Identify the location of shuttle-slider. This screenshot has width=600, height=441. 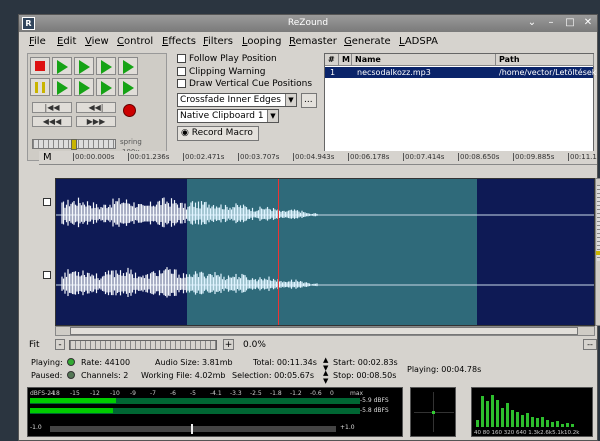
(74, 144).